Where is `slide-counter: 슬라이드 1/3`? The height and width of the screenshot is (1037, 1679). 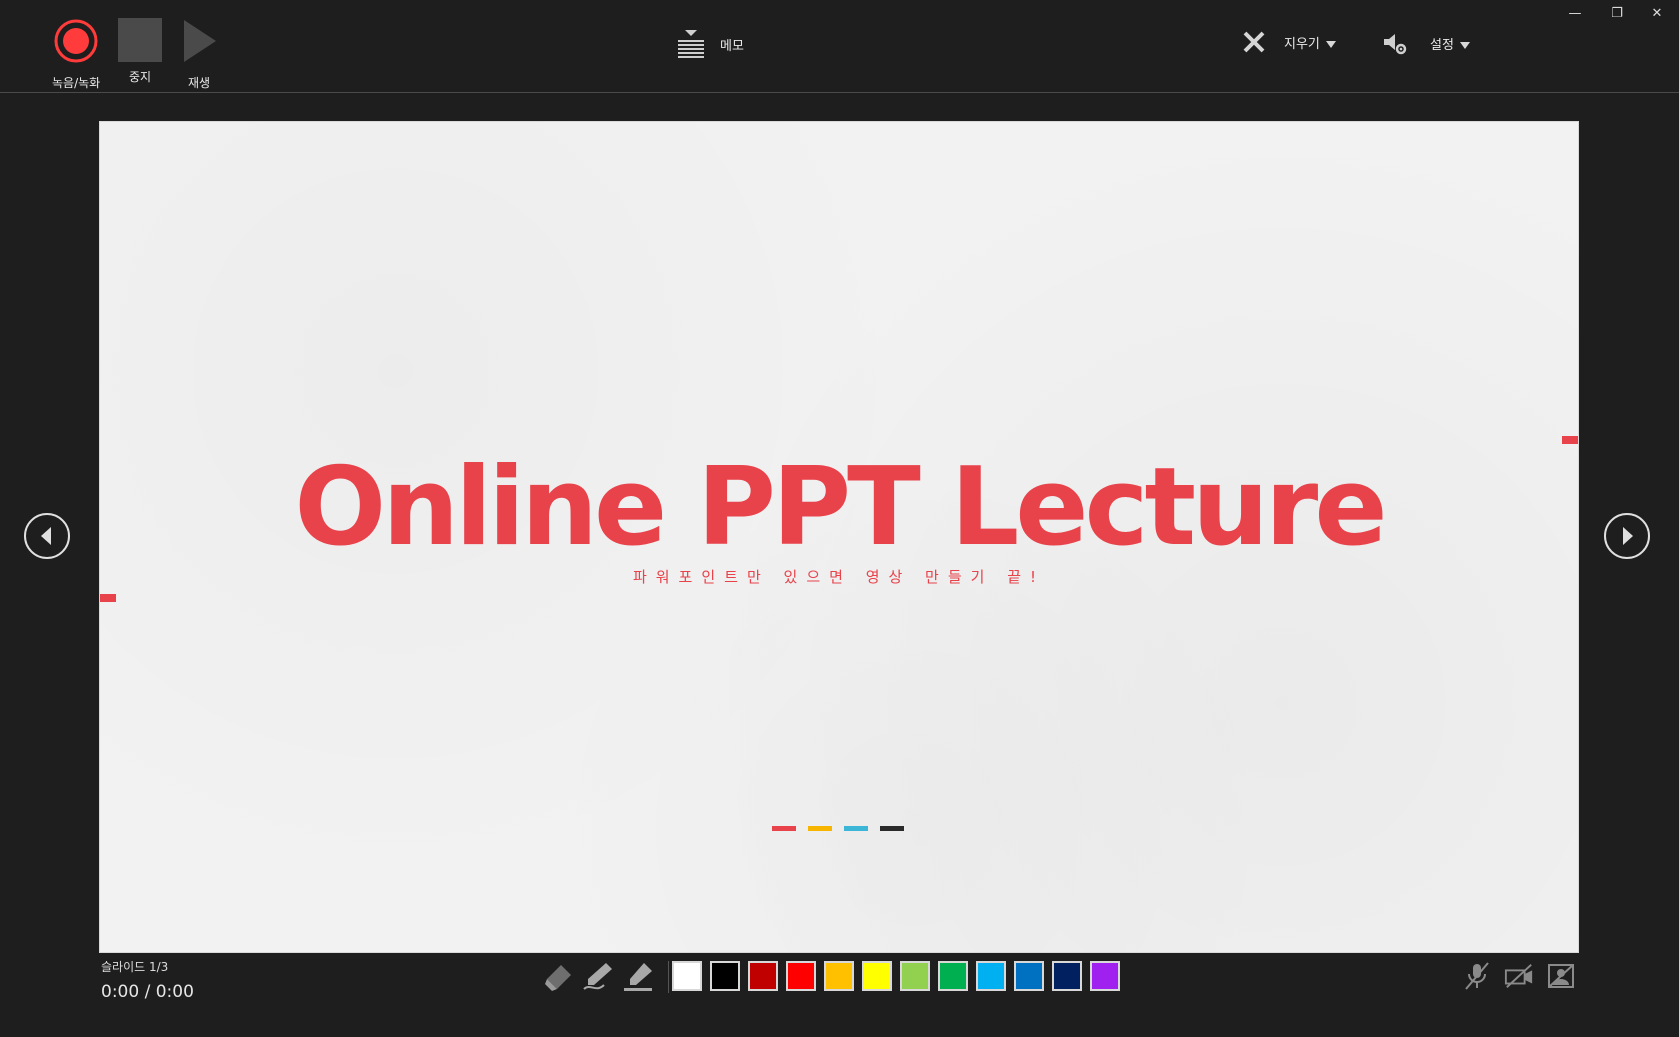
slide-counter: 슬라이드 1/3 is located at coordinates (135, 967).